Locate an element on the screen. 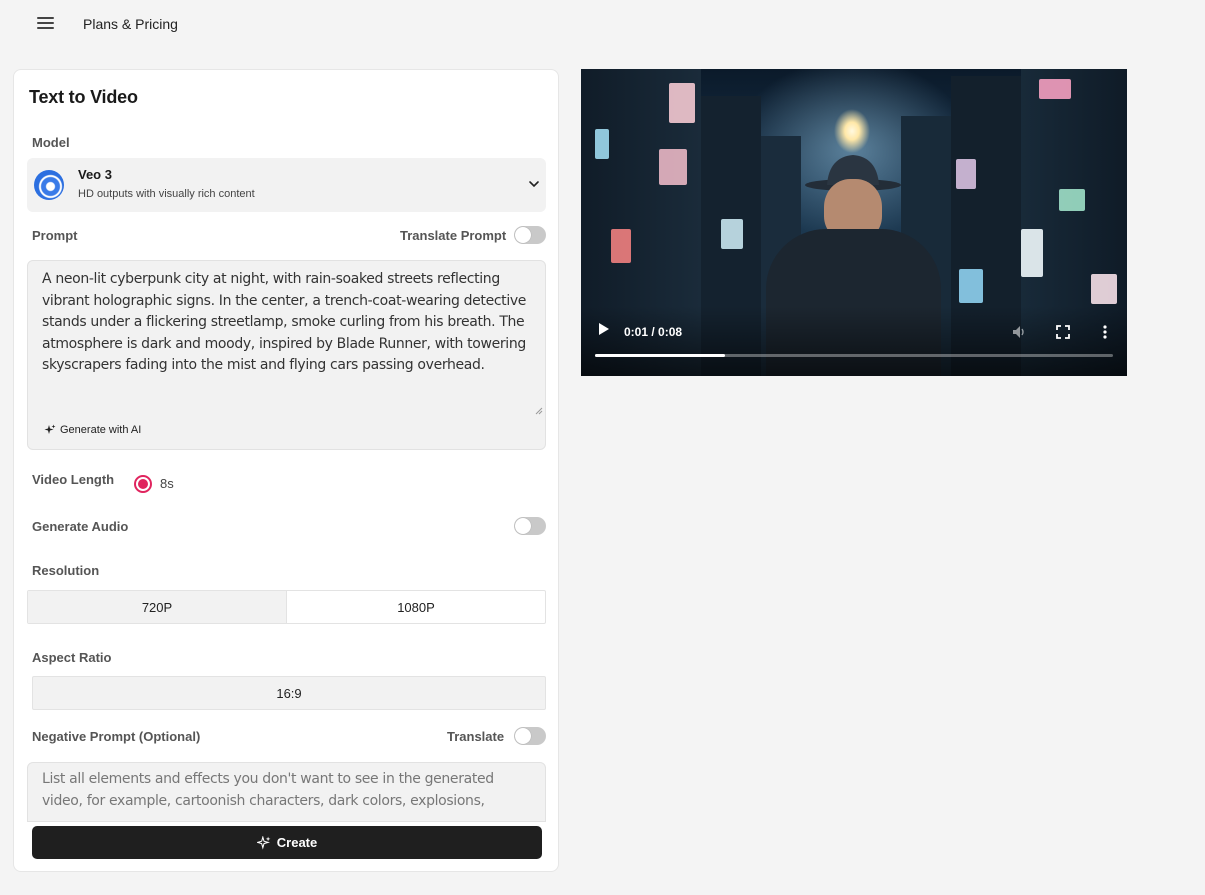 The height and width of the screenshot is (895, 1205). play-icon is located at coordinates (603, 329).